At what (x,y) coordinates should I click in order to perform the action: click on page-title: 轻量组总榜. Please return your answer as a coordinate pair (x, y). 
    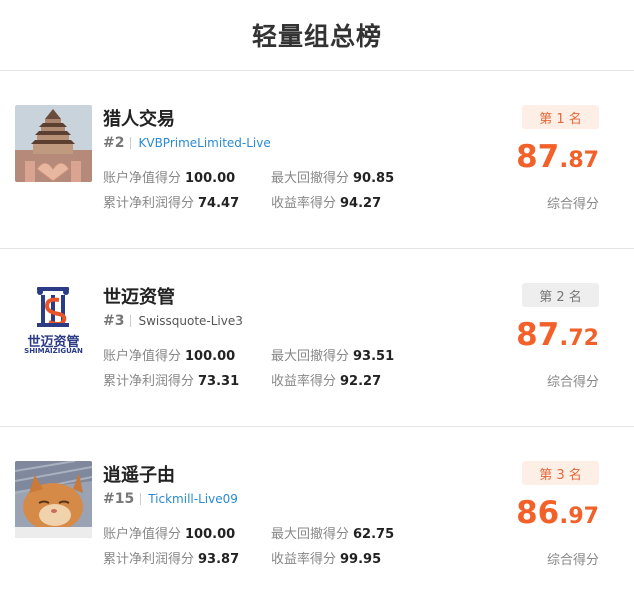
    Looking at the image, I should click on (316, 36).